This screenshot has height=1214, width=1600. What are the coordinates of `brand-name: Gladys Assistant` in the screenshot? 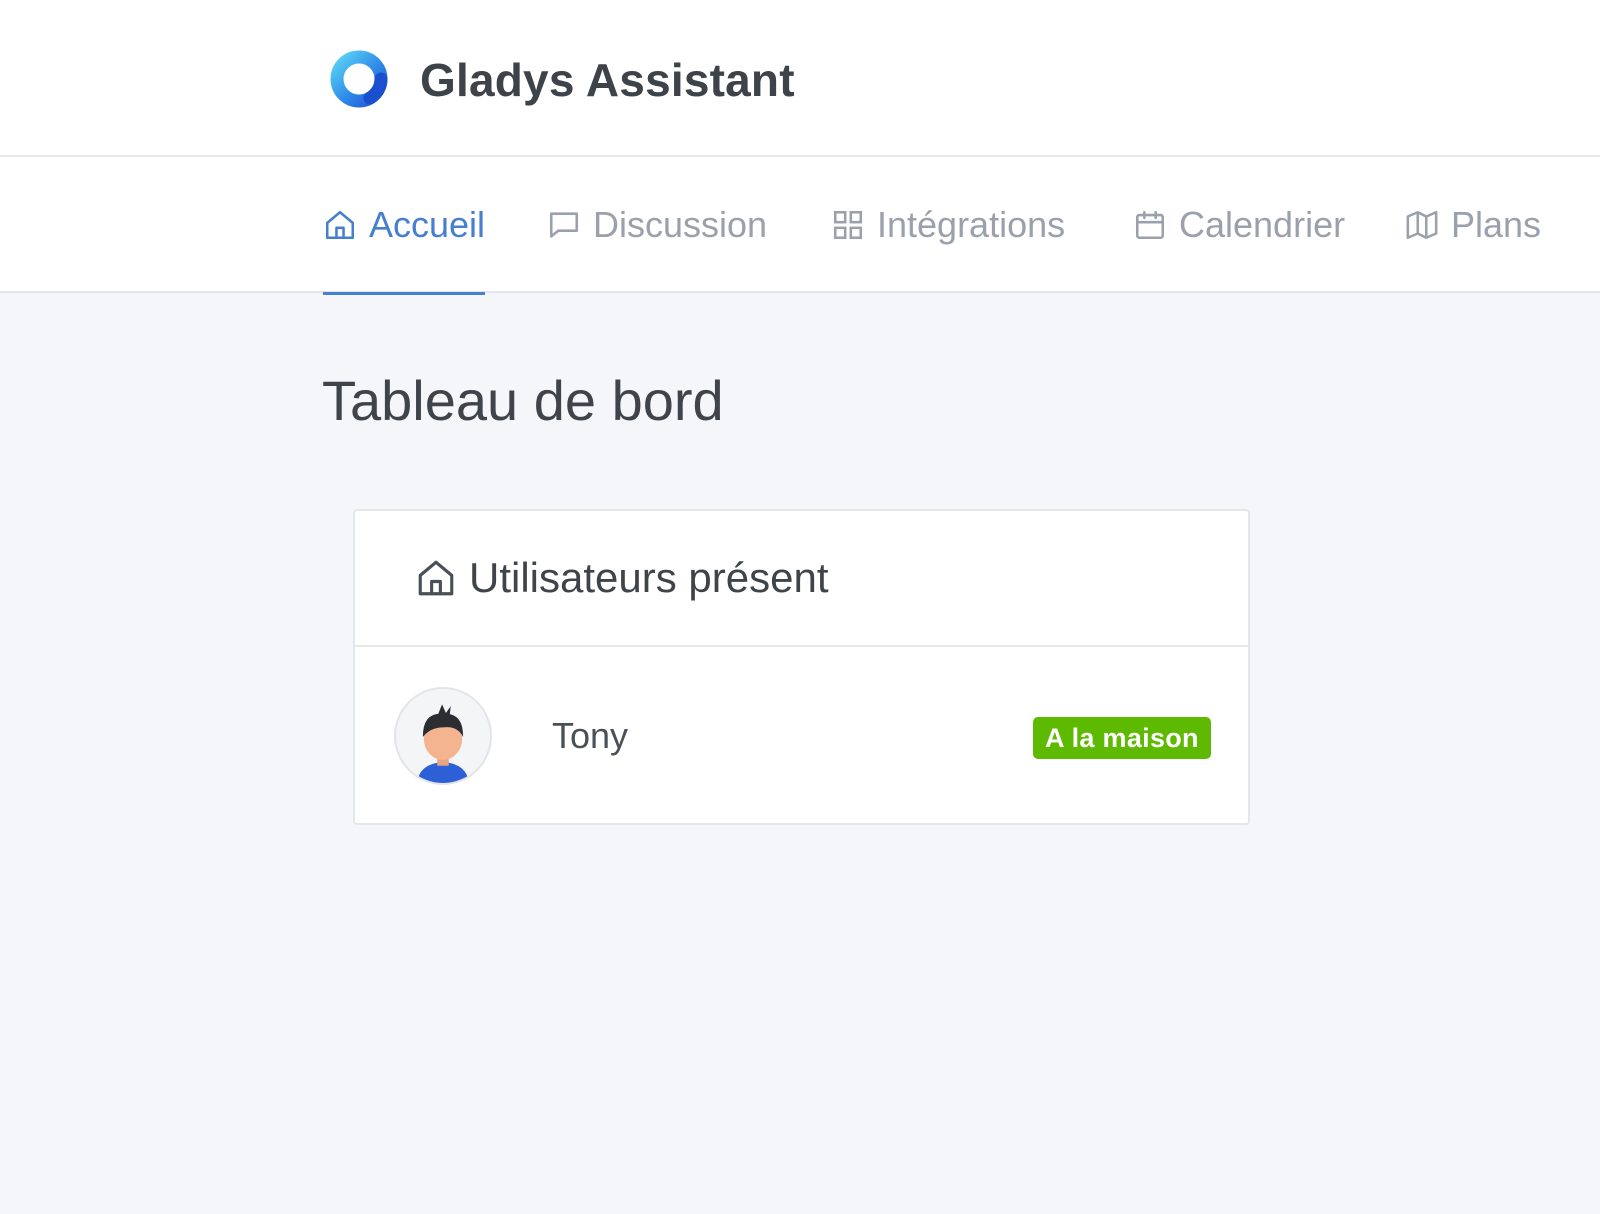 It's located at (607, 80).